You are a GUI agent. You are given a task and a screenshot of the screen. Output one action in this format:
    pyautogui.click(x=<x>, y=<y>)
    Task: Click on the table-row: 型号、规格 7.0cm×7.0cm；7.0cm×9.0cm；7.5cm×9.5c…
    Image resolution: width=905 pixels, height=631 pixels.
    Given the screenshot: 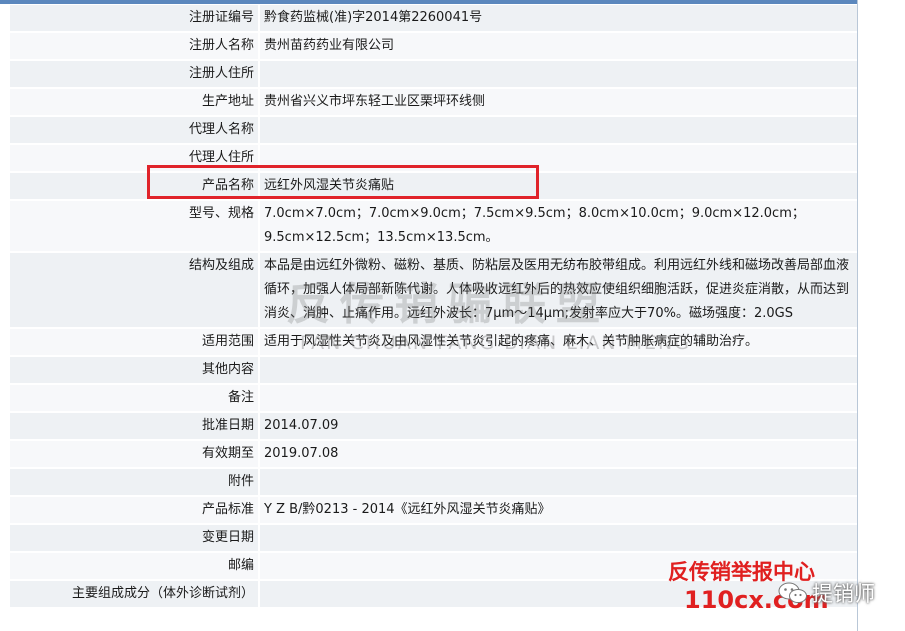 What is the action you would take?
    pyautogui.click(x=433, y=227)
    